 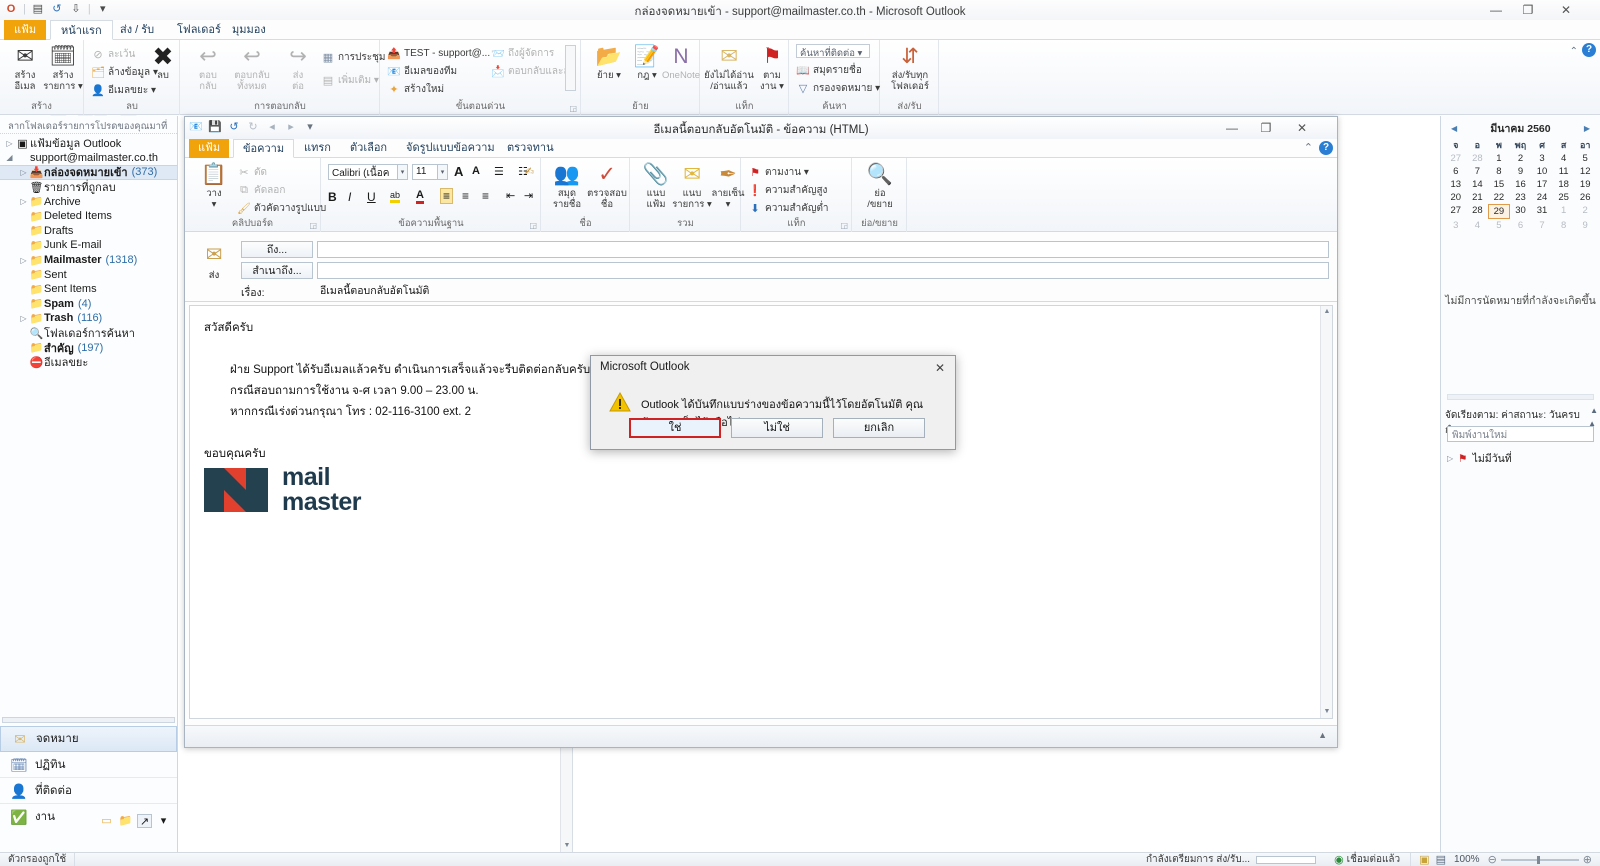 I want to click on dialog-close-button: ✕, so click(x=940, y=368).